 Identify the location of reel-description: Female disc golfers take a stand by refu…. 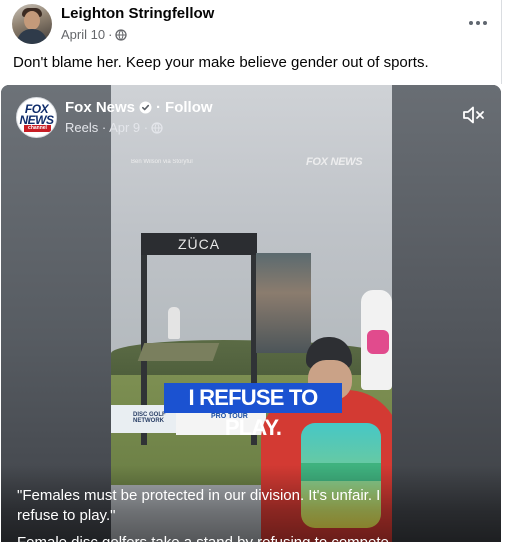
(227, 537).